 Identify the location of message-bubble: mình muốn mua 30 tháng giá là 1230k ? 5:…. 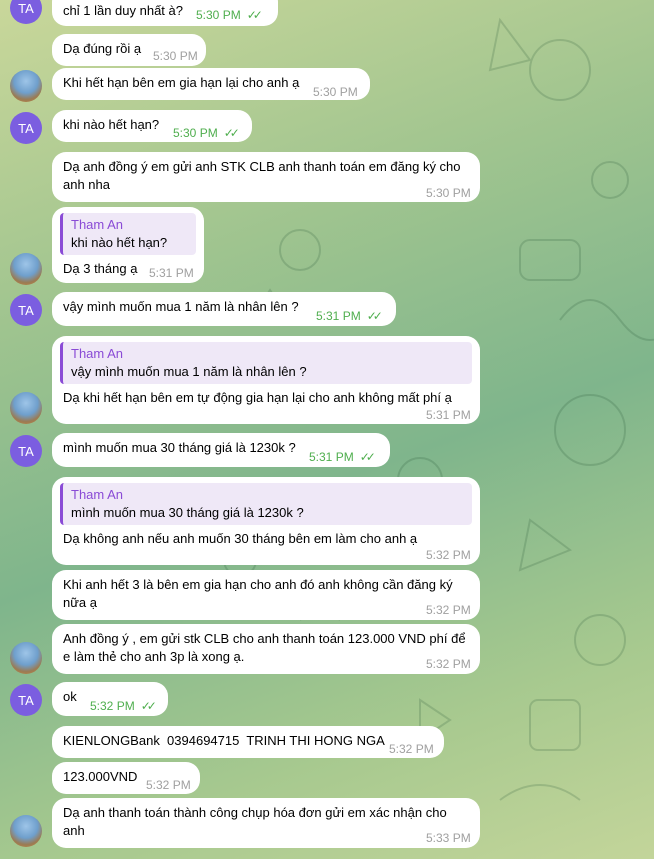
(221, 450).